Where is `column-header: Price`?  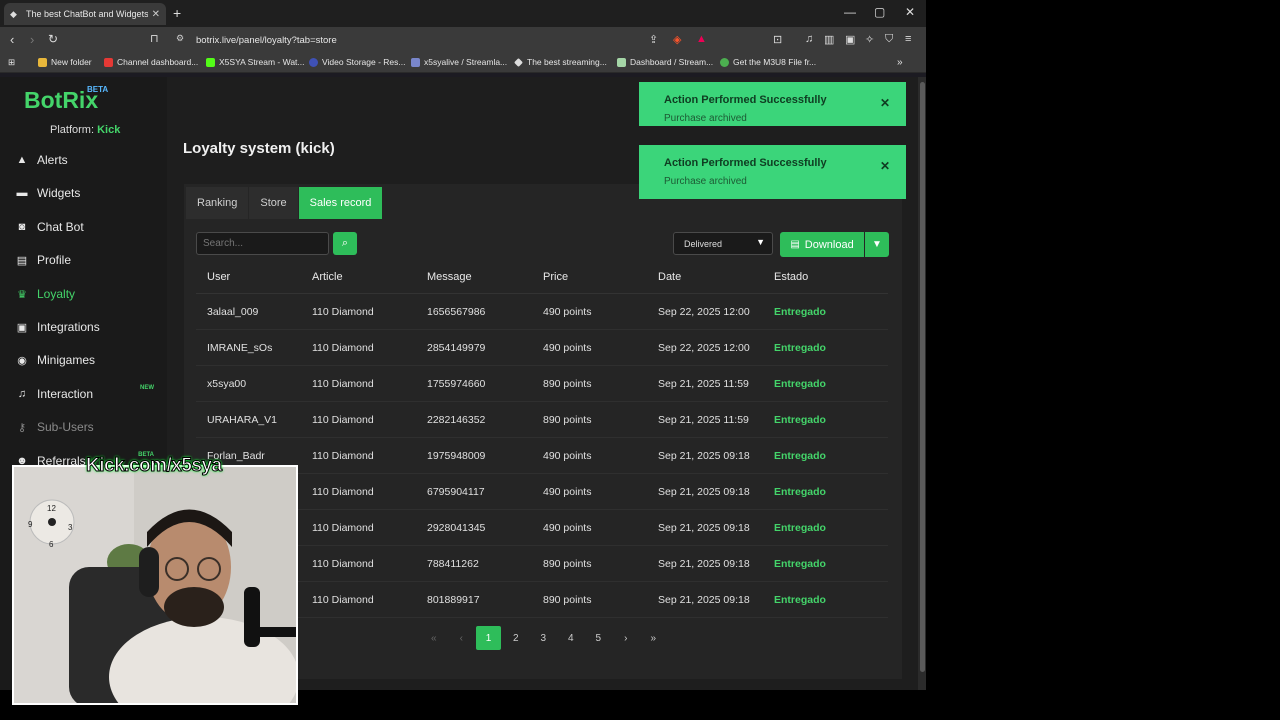 column-header: Price is located at coordinates (600, 277).